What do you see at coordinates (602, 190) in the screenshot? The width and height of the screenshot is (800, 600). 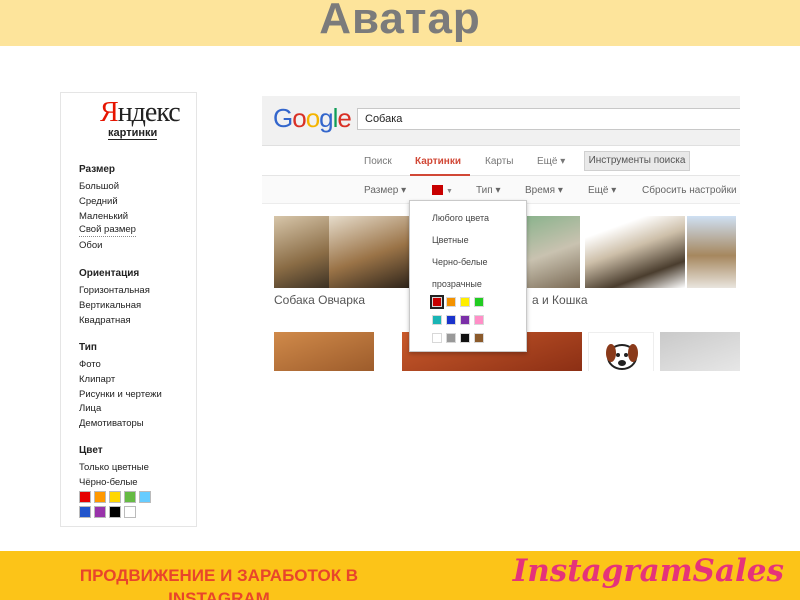 I see `filter-more-dropdown: Ещё ▾` at bounding box center [602, 190].